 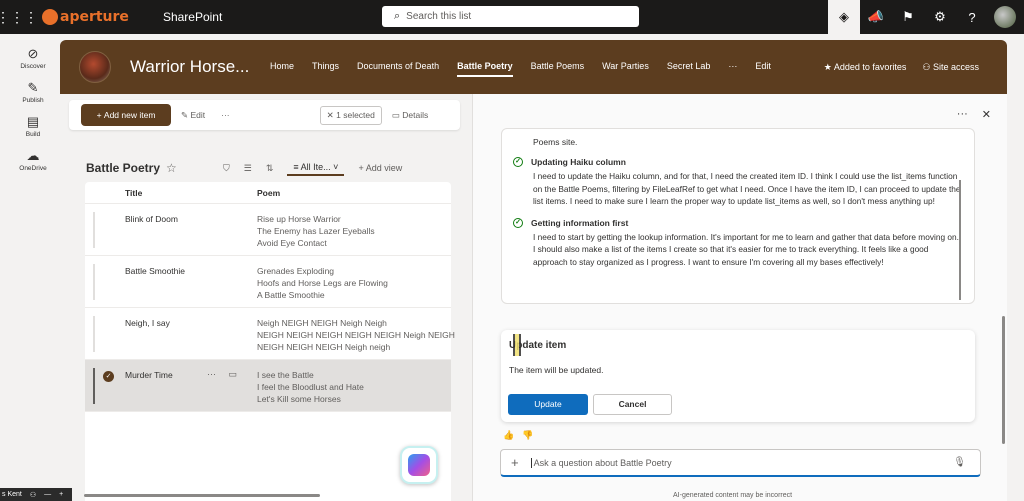 I want to click on selection-count-button: ✕ 1 selected, so click(x=350, y=115).